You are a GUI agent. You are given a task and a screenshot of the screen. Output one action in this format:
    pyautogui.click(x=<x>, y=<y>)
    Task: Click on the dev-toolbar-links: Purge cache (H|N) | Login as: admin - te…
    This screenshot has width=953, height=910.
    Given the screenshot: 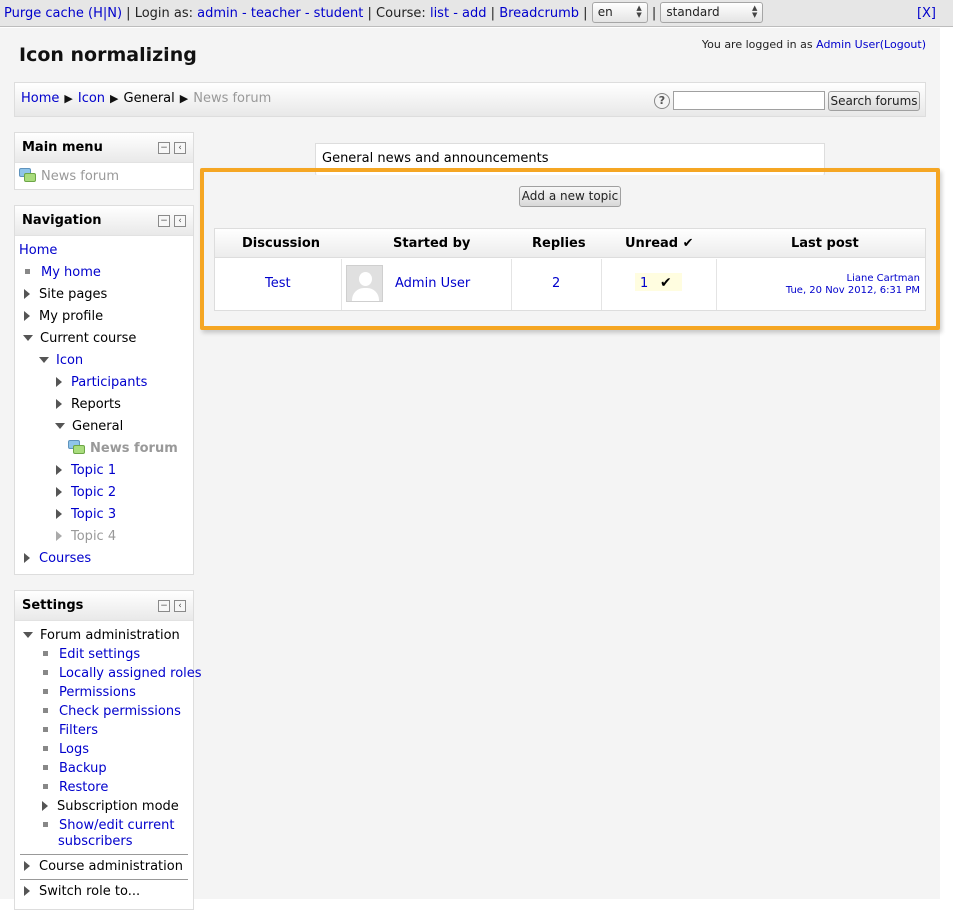 What is the action you would take?
    pyautogui.click(x=384, y=13)
    